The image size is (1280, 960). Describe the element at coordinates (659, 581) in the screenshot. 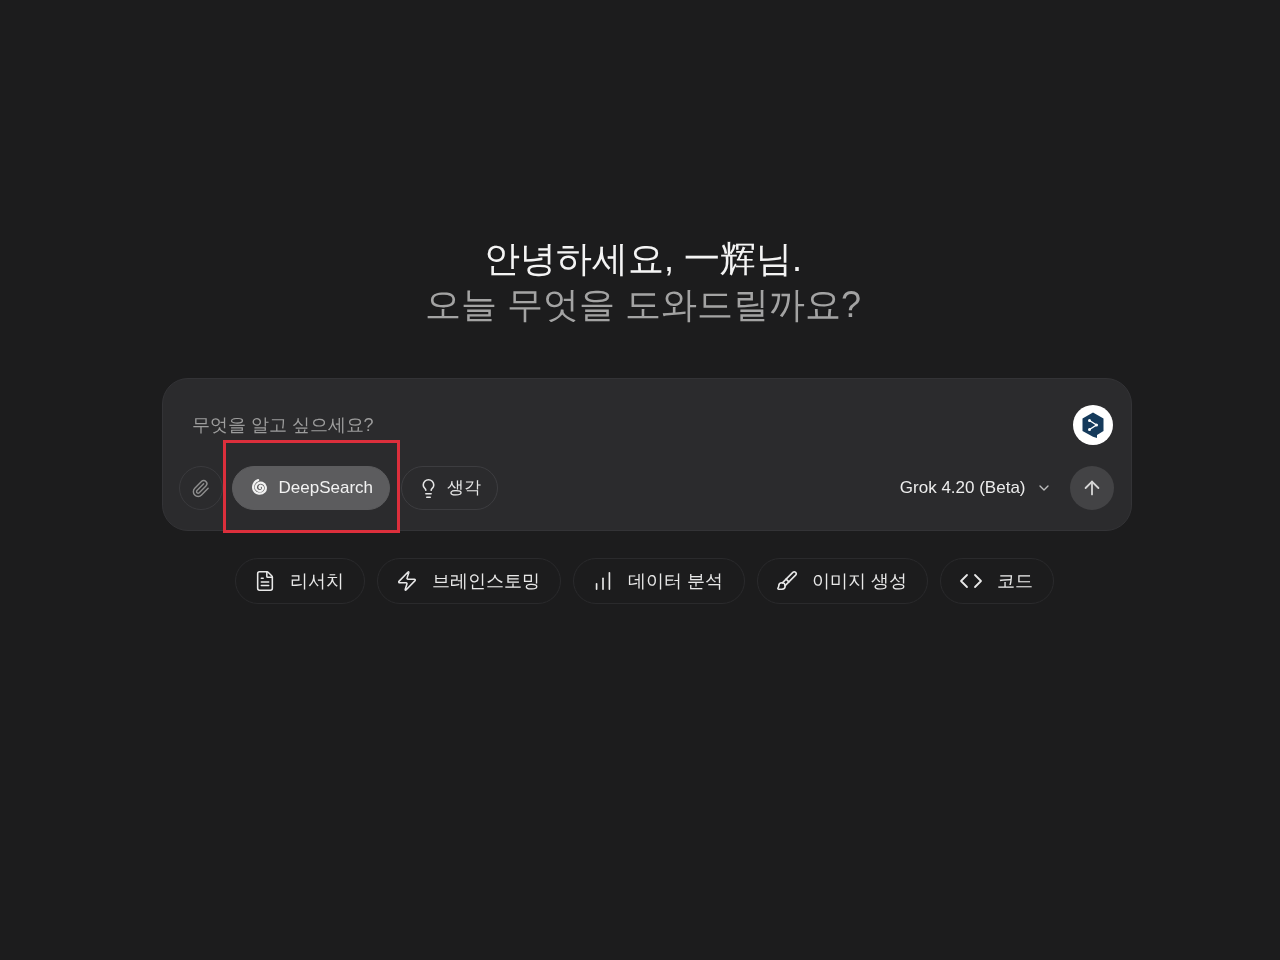

I see `suggestion-chip: 데이터 분석` at that location.